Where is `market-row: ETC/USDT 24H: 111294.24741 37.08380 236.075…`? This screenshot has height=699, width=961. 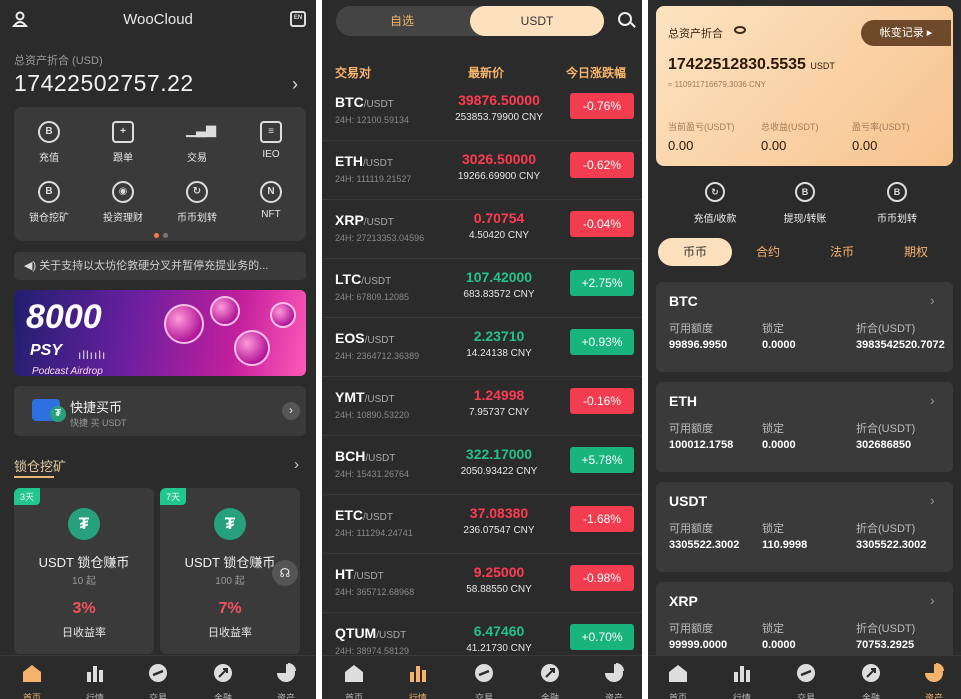 market-row: ETC/USDT 24H: 111294.24741 37.08380 236.075… is located at coordinates (482, 524).